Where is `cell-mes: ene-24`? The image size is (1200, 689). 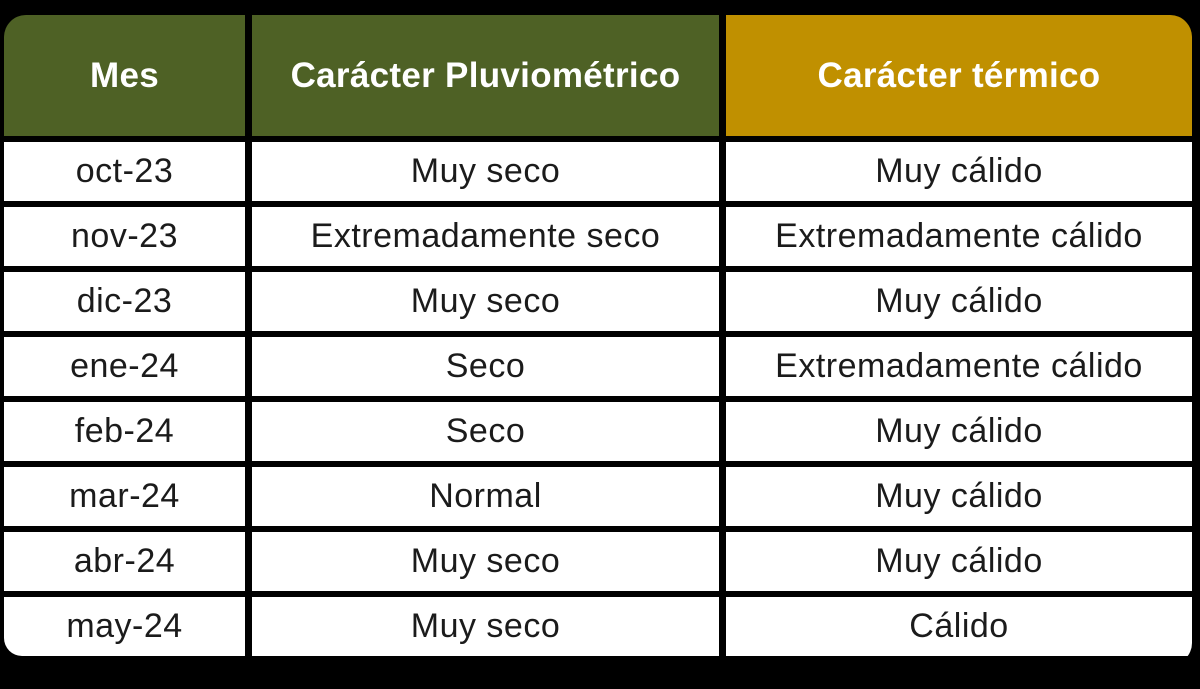
cell-mes: ene-24 is located at coordinates (124, 366).